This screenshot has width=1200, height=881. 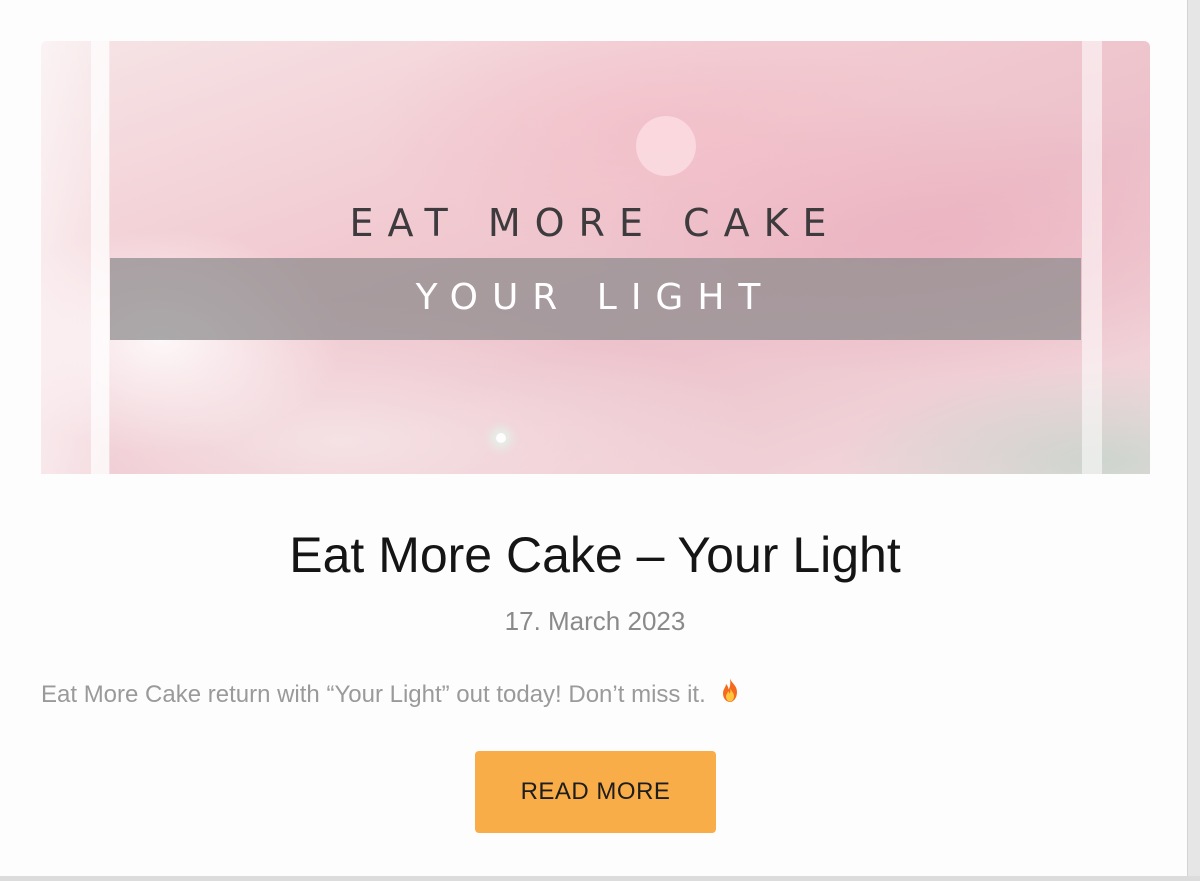 What do you see at coordinates (1193, 440) in the screenshot?
I see `scrollbar-track` at bounding box center [1193, 440].